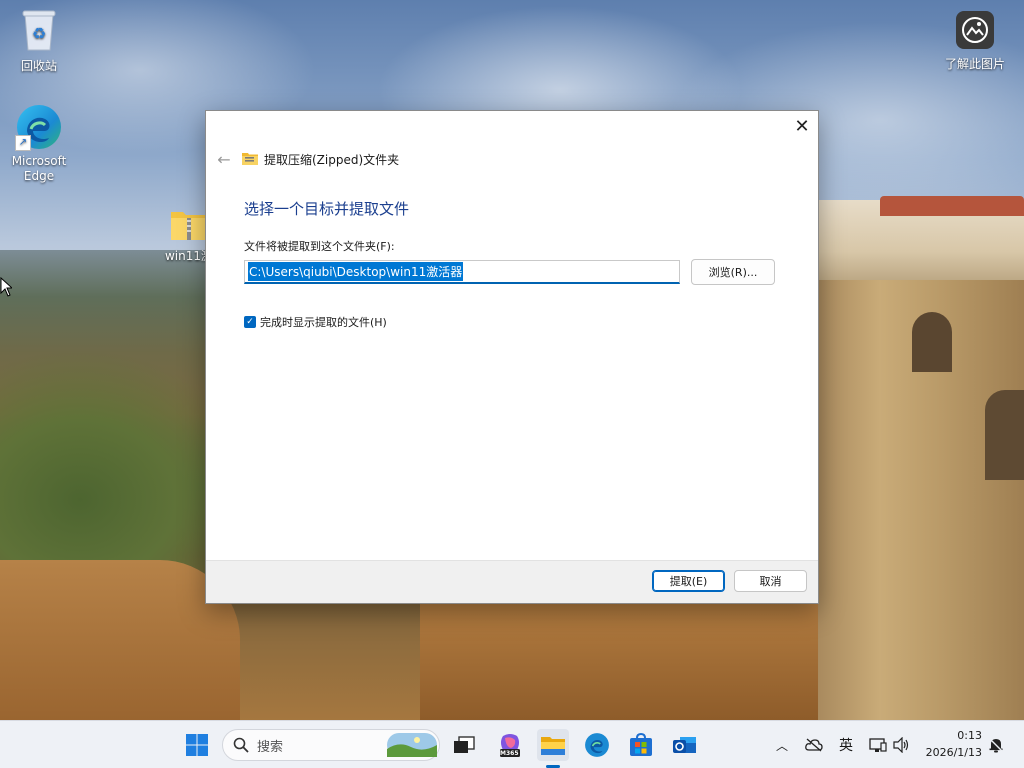 The image size is (1024, 768). I want to click on desktop-icon-learn-about-picture: 了解此图片, so click(975, 41).